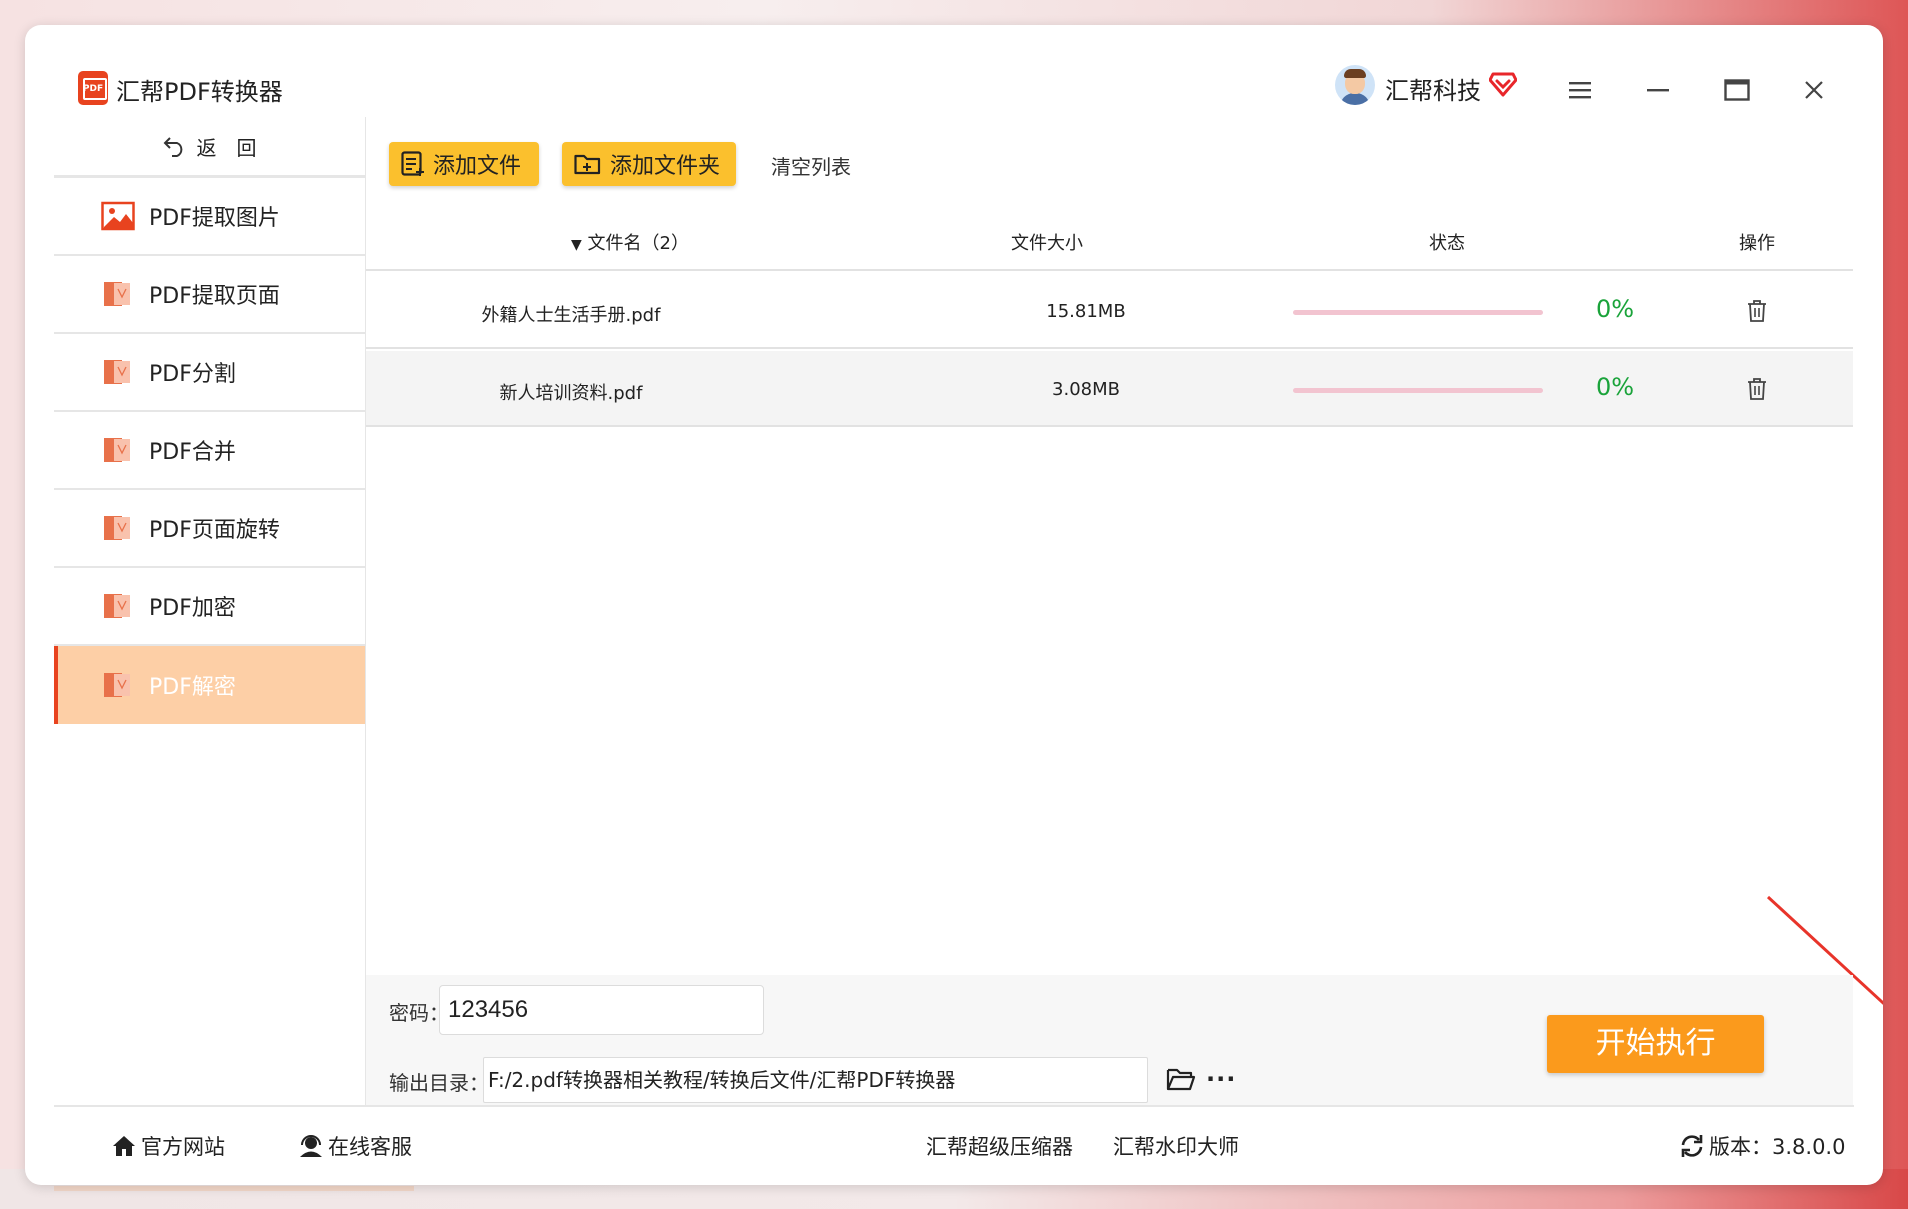 This screenshot has width=1908, height=1209. I want to click on file-name: 新人培训资料.pdf, so click(571, 393).